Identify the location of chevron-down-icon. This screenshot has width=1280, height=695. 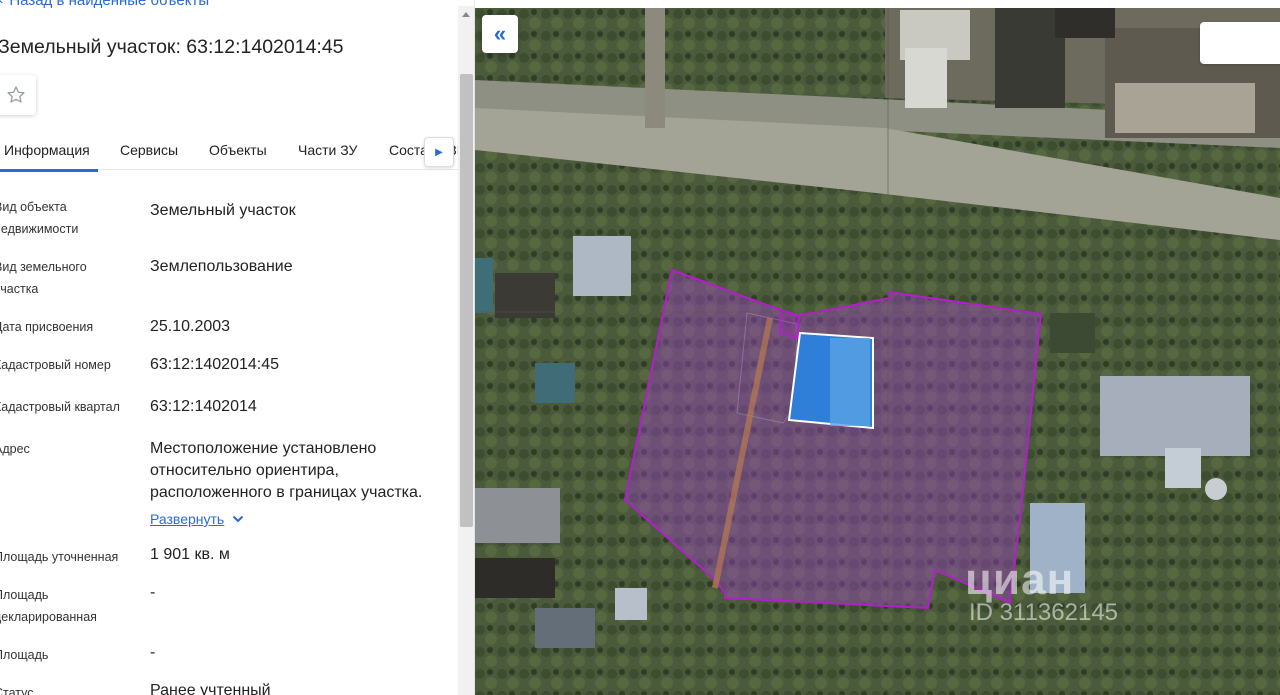
(238, 519).